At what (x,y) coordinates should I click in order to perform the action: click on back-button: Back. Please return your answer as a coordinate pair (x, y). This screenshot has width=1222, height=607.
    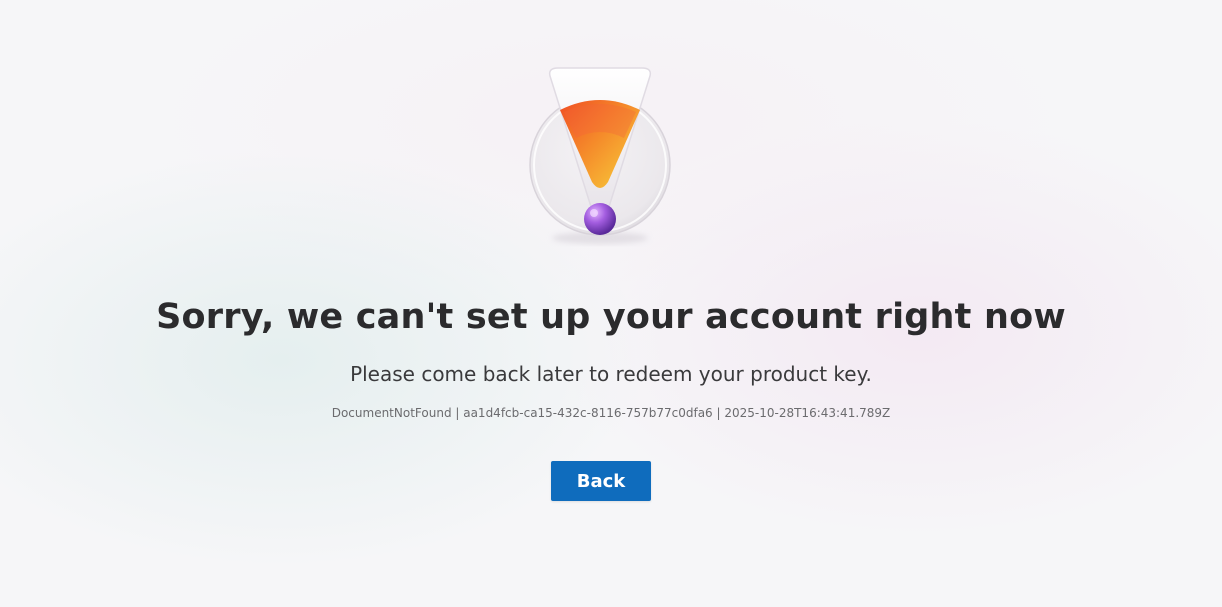
    Looking at the image, I should click on (601, 481).